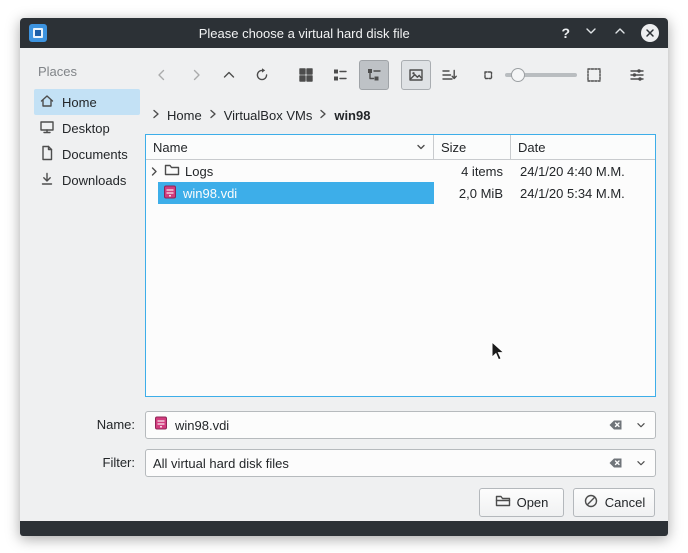 The height and width of the screenshot is (553, 688). I want to click on mouse-cursor, so click(499, 354).